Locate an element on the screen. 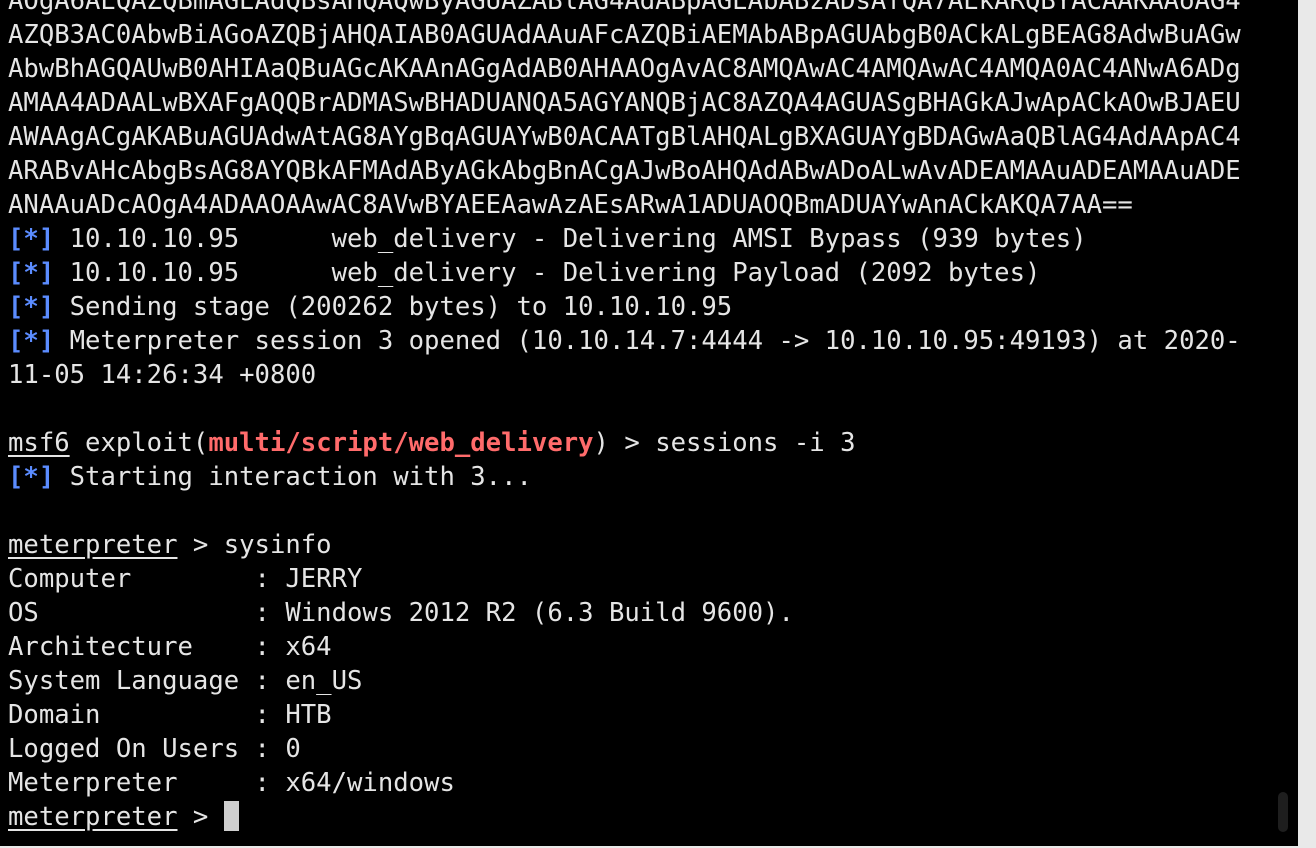 The image size is (1316, 848). sysinfo-value: : JERRY is located at coordinates (308, 579).